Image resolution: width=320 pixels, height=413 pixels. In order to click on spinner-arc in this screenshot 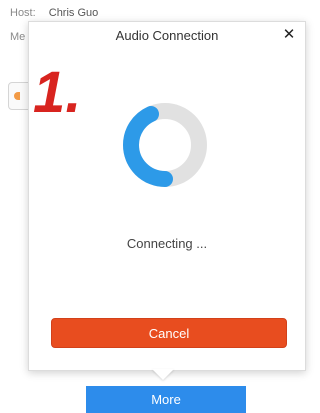, I will do `click(147, 146)`.